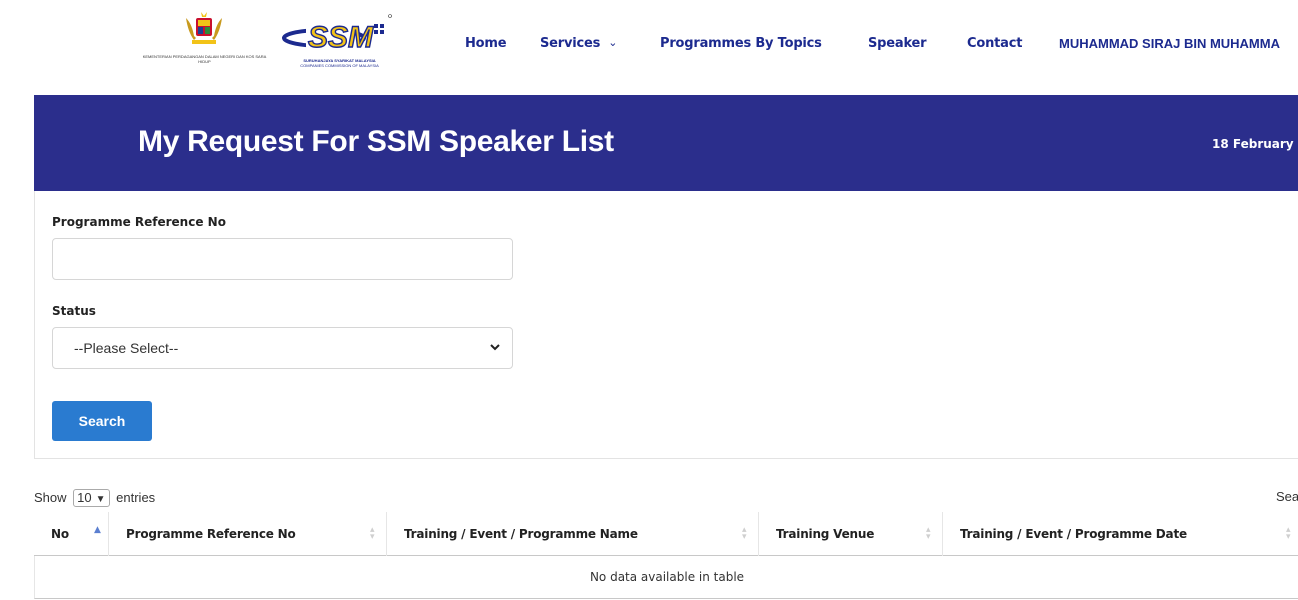  What do you see at coordinates (139, 222) in the screenshot?
I see `ref-no-label: Programme Reference No` at bounding box center [139, 222].